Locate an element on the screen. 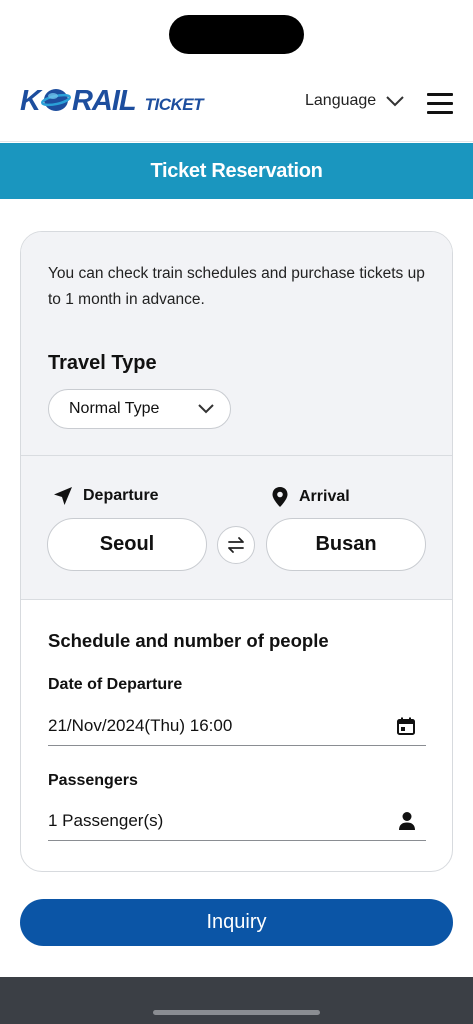 This screenshot has height=1024, width=473. date-label: Date of Departure is located at coordinates (115, 684).